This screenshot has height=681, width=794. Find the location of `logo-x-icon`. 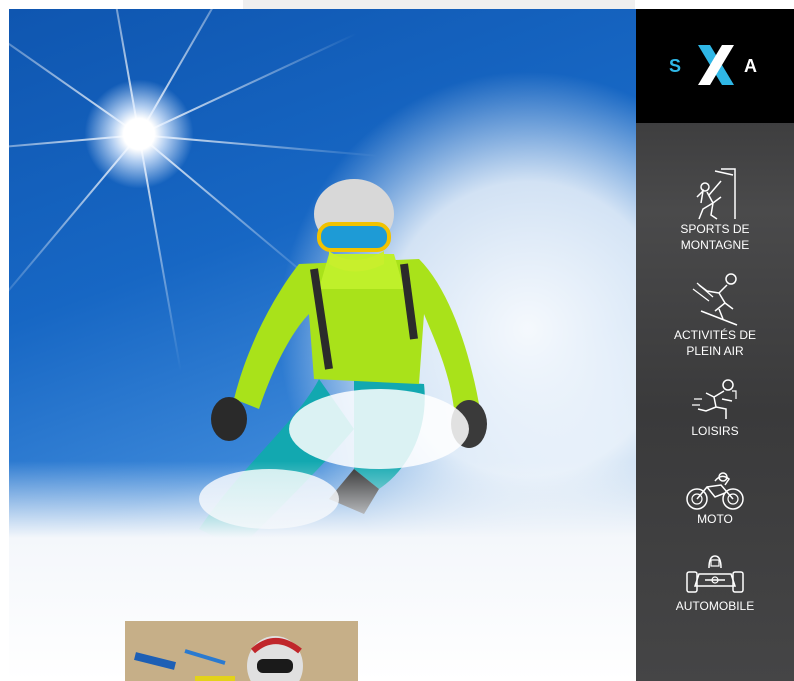

logo-x-icon is located at coordinates (716, 65).